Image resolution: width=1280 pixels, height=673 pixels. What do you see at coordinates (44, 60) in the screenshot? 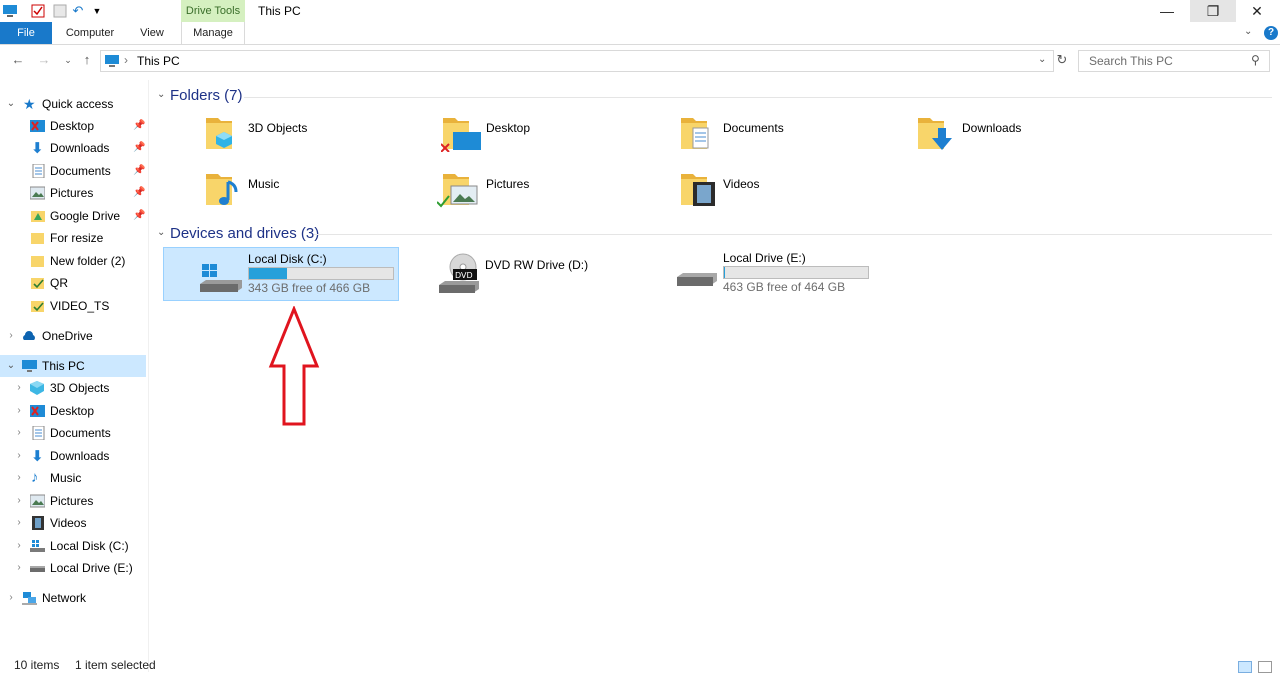
I see `forward-button: →` at bounding box center [44, 60].